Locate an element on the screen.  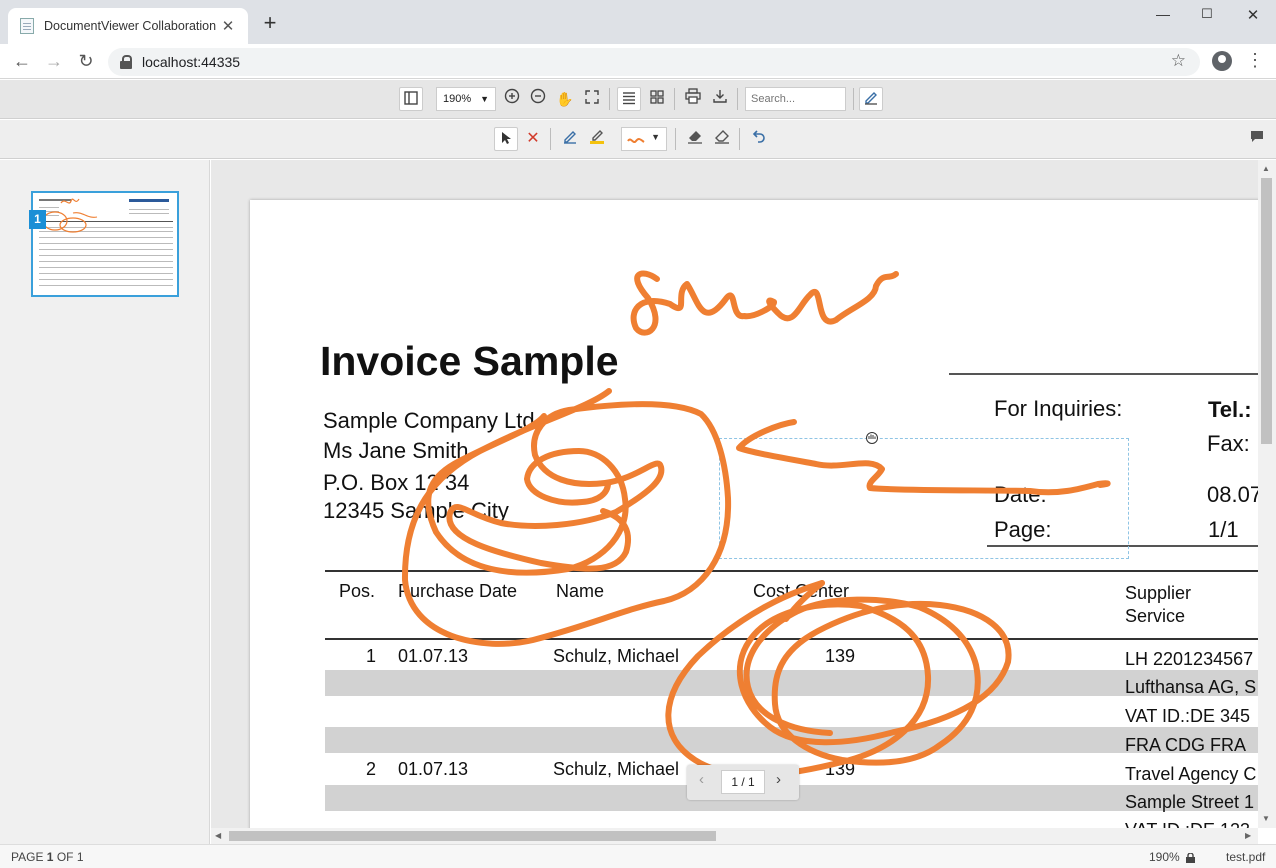
filename-status: test.pdf is located at coordinates (1246, 857).